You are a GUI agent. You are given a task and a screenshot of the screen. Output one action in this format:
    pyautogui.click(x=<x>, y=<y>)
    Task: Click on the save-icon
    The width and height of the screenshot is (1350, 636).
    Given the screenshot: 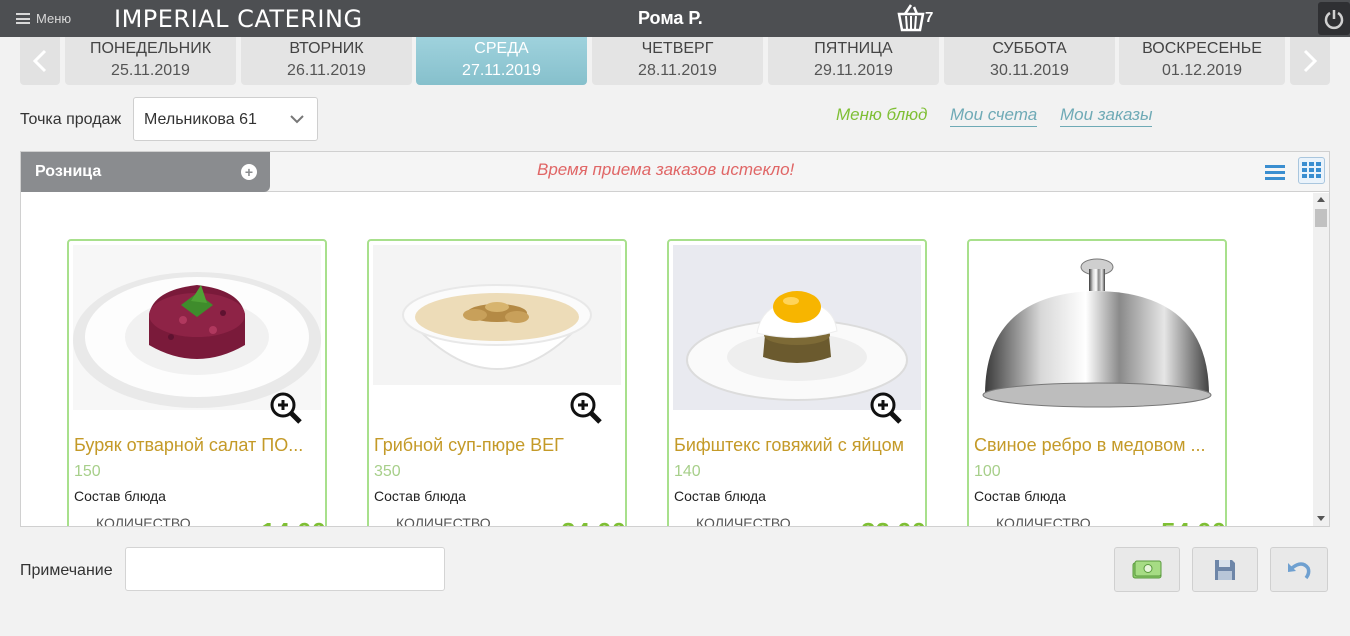 What is the action you would take?
    pyautogui.click(x=1225, y=569)
    